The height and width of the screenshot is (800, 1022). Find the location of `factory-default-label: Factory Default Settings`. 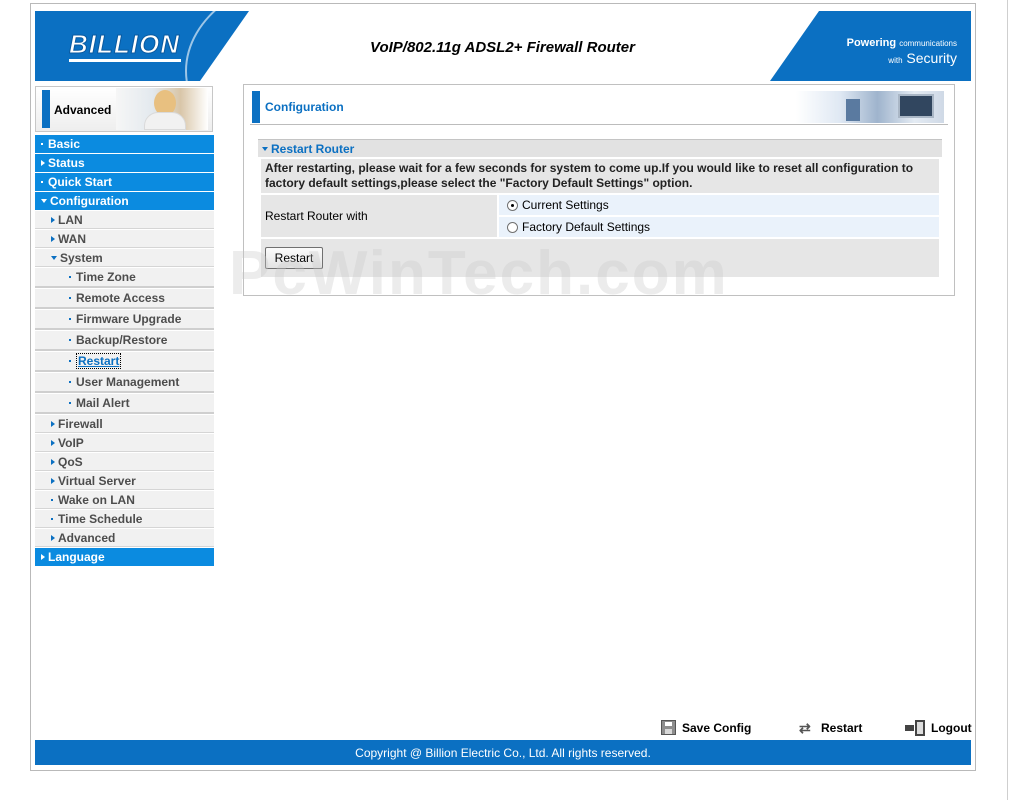

factory-default-label: Factory Default Settings is located at coordinates (586, 227).